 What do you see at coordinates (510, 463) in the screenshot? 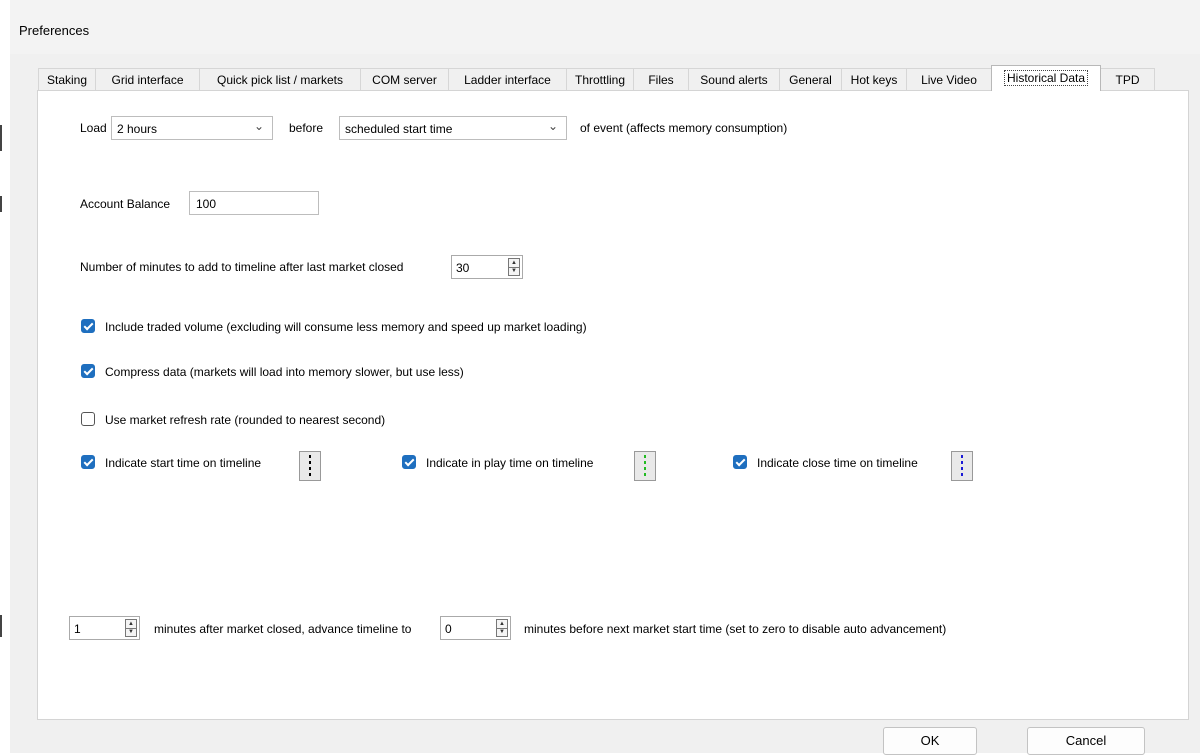
I see `indicate-in-play-label: Indicate in play time on timeline` at bounding box center [510, 463].